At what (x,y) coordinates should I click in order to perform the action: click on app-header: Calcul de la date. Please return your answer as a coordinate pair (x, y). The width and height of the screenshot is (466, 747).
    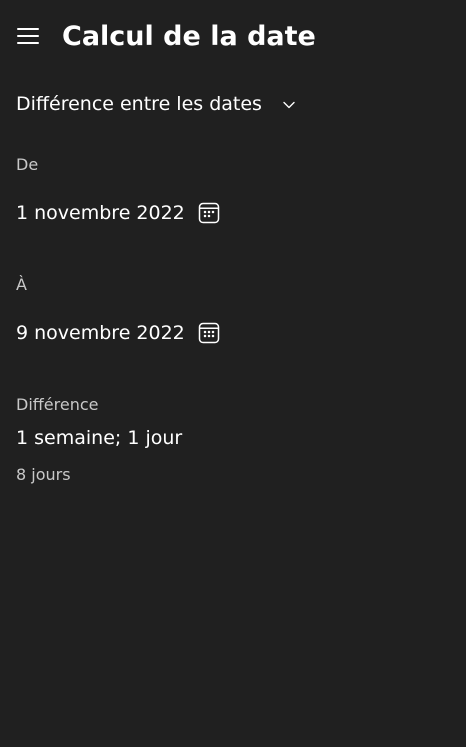
    Looking at the image, I should click on (233, 37).